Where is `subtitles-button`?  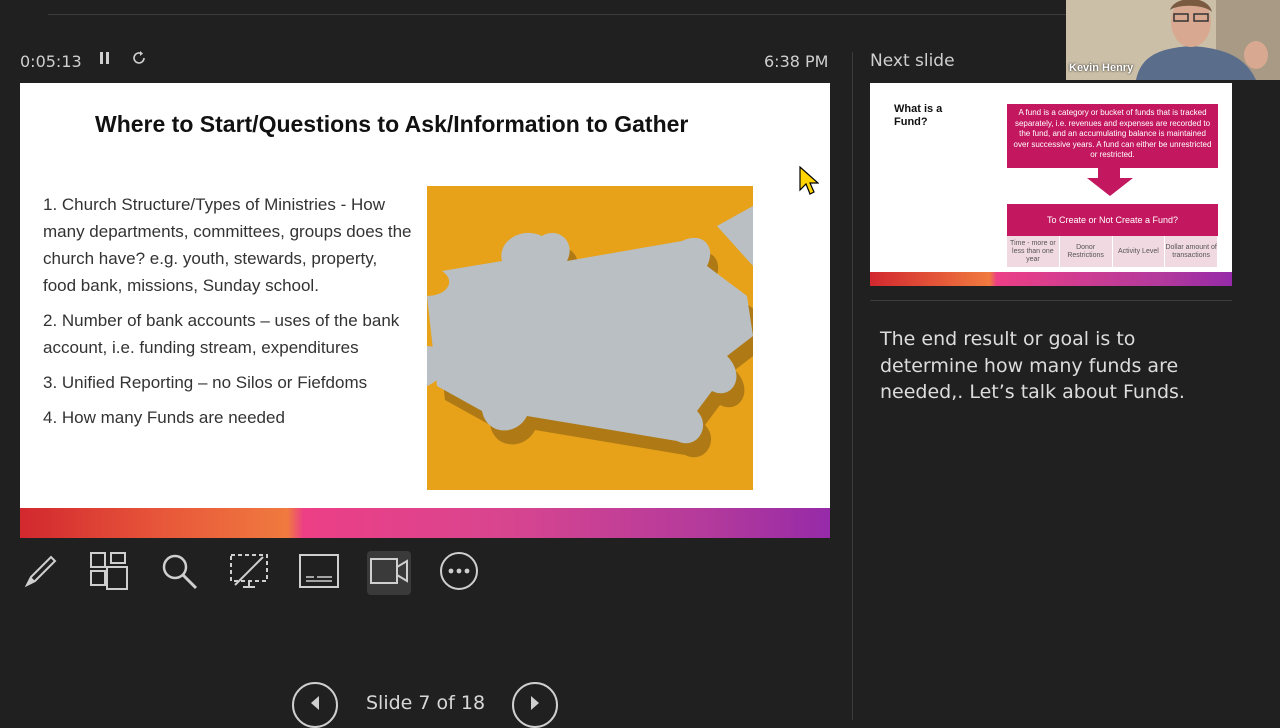
subtitles-button is located at coordinates (319, 573).